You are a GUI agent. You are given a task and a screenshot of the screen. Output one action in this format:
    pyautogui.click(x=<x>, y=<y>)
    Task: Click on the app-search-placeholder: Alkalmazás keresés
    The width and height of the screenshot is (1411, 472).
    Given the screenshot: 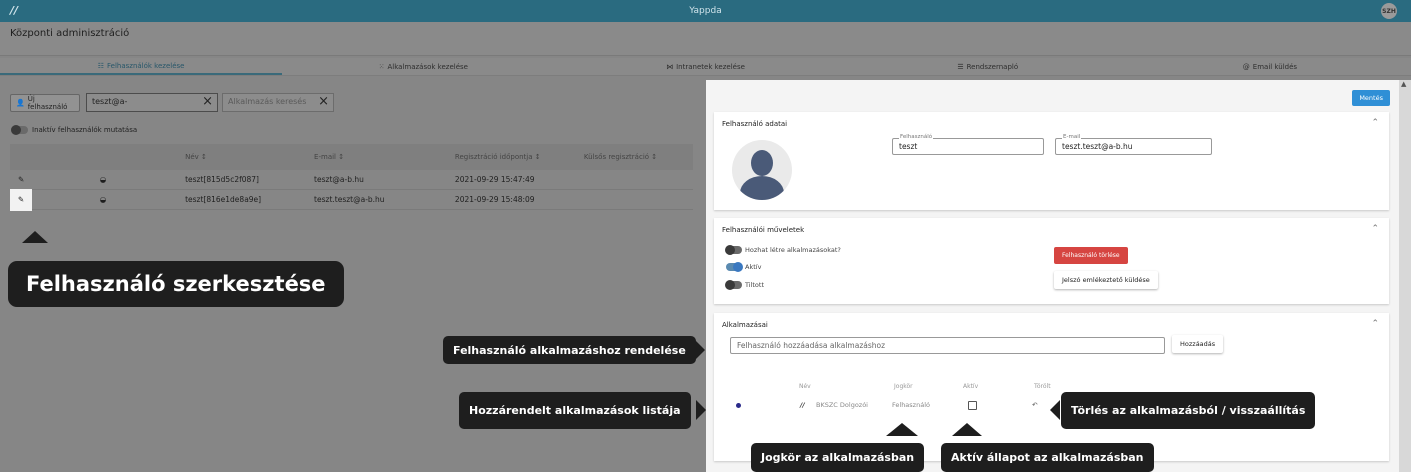 What is the action you would take?
    pyautogui.click(x=267, y=101)
    